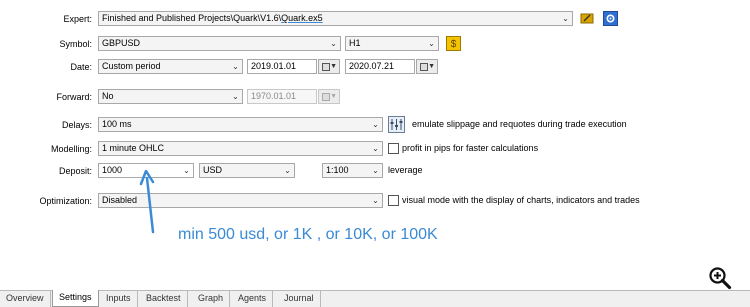 This screenshot has width=750, height=307. I want to click on tab-inputs: Inputs, so click(119, 299).